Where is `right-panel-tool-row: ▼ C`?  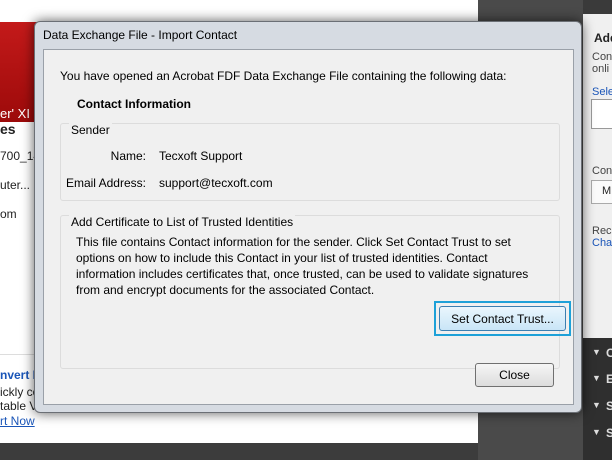
right-panel-tool-row: ▼ C is located at coordinates (599, 353).